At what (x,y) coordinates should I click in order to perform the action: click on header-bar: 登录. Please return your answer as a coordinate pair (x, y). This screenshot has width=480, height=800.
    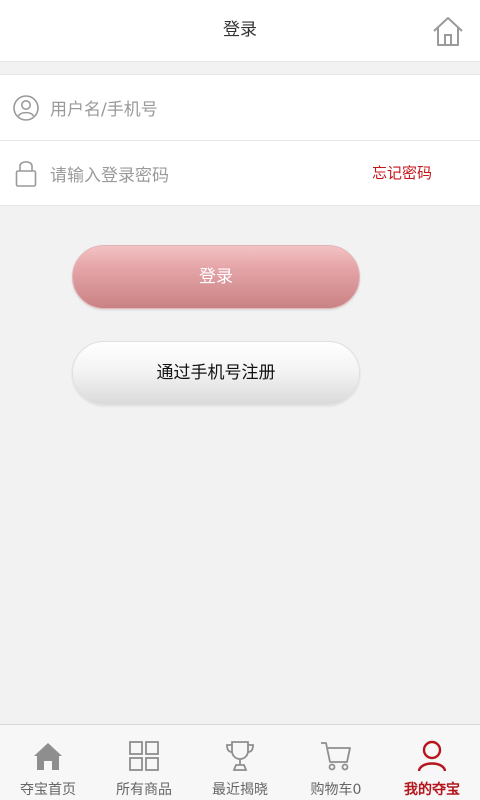
    Looking at the image, I should click on (240, 31).